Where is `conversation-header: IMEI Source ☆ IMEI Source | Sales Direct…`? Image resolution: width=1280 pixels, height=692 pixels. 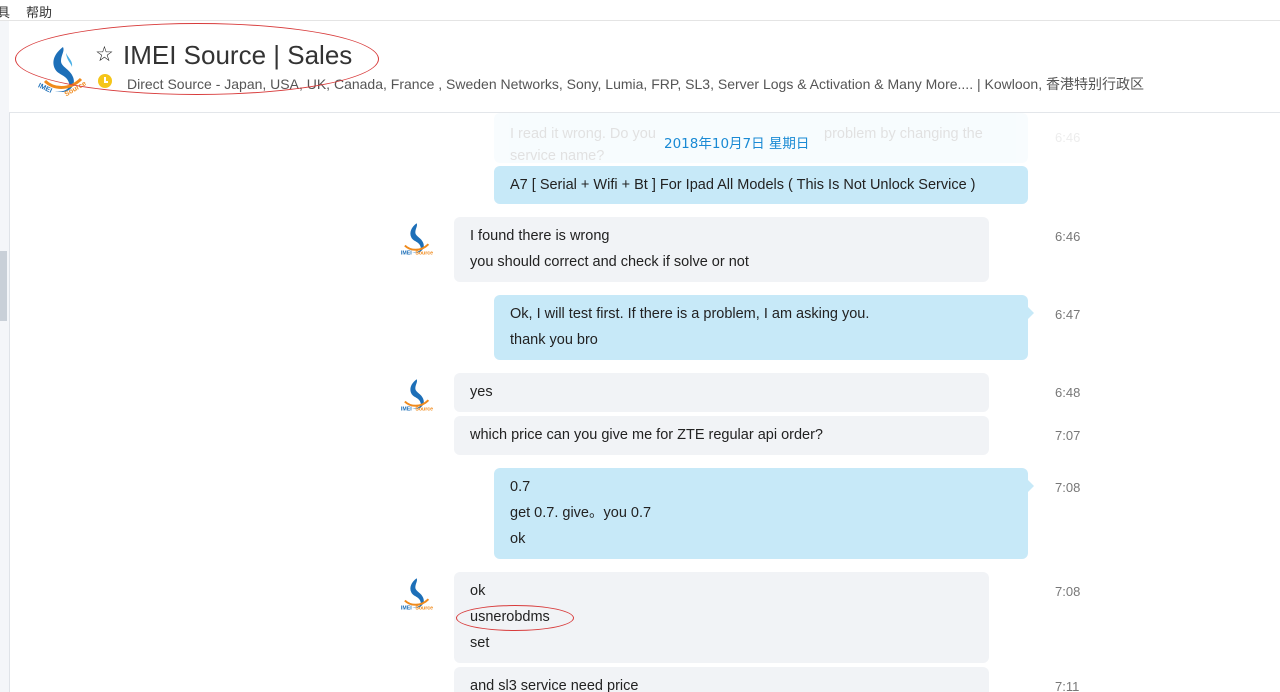
conversation-header: IMEI Source ☆ IMEI Source | Sales Direct… is located at coordinates (644, 67).